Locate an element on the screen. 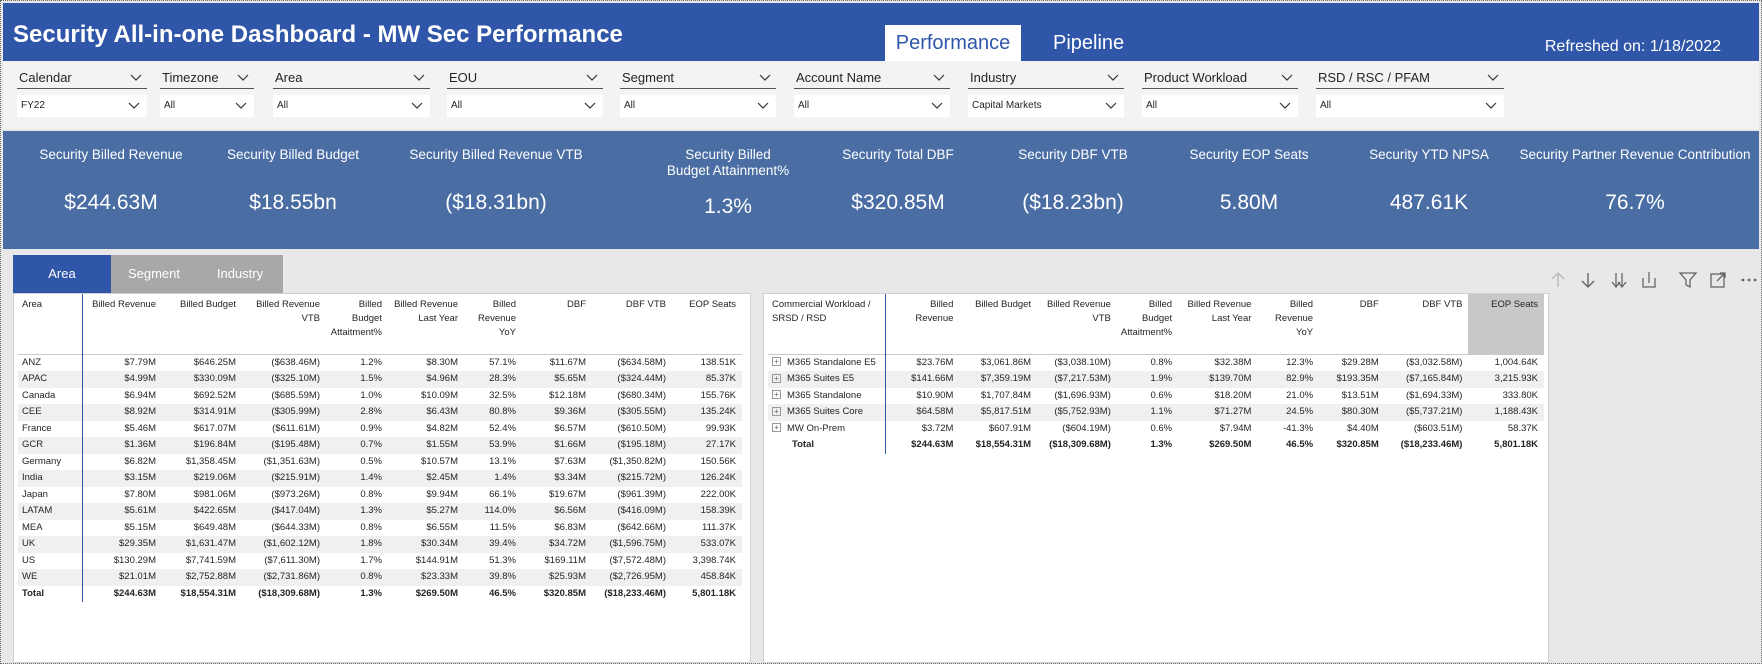  column-header-sorted: EOP Seats is located at coordinates (1506, 324).